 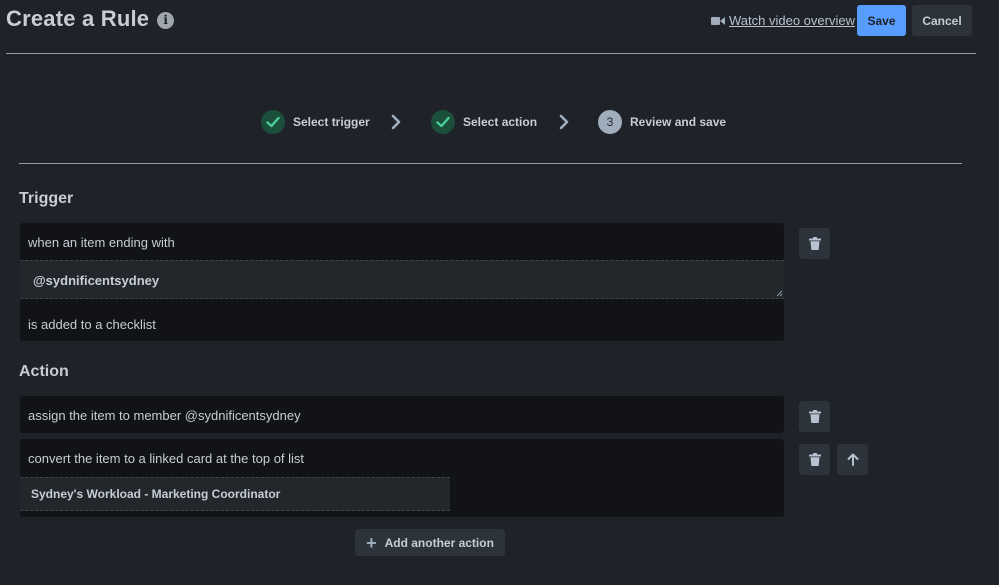 What do you see at coordinates (96, 280) in the screenshot?
I see `trigger-value-text: @sydnificentsydney` at bounding box center [96, 280].